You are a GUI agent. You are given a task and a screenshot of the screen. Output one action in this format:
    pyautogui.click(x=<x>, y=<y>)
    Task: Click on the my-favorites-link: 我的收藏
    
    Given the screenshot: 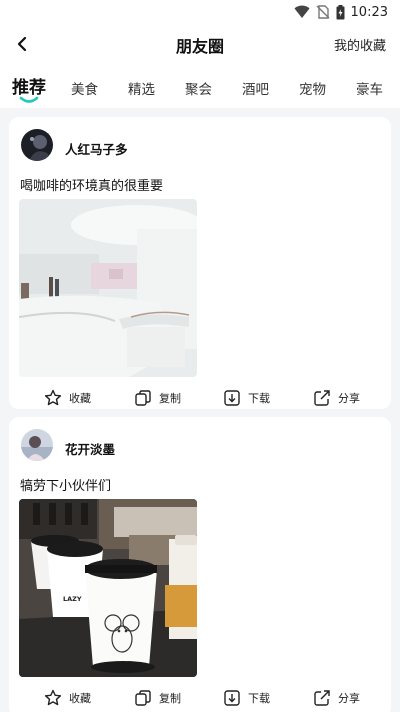 What is the action you would take?
    pyautogui.click(x=360, y=44)
    